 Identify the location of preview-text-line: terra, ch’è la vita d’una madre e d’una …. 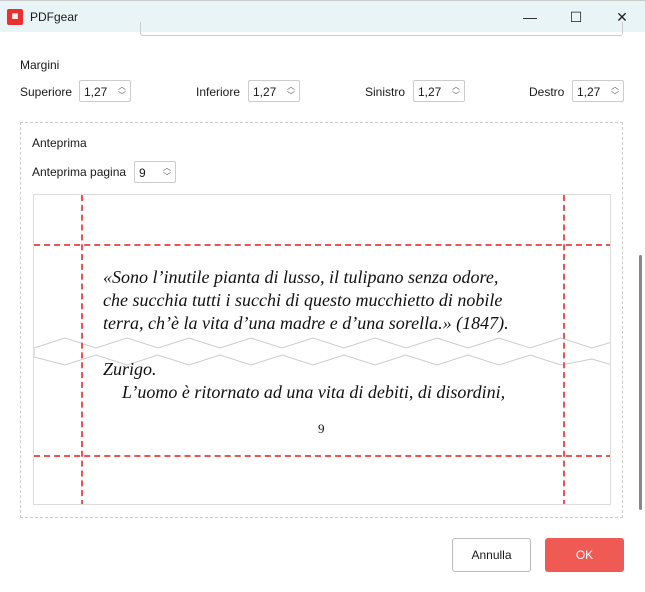
(306, 323).